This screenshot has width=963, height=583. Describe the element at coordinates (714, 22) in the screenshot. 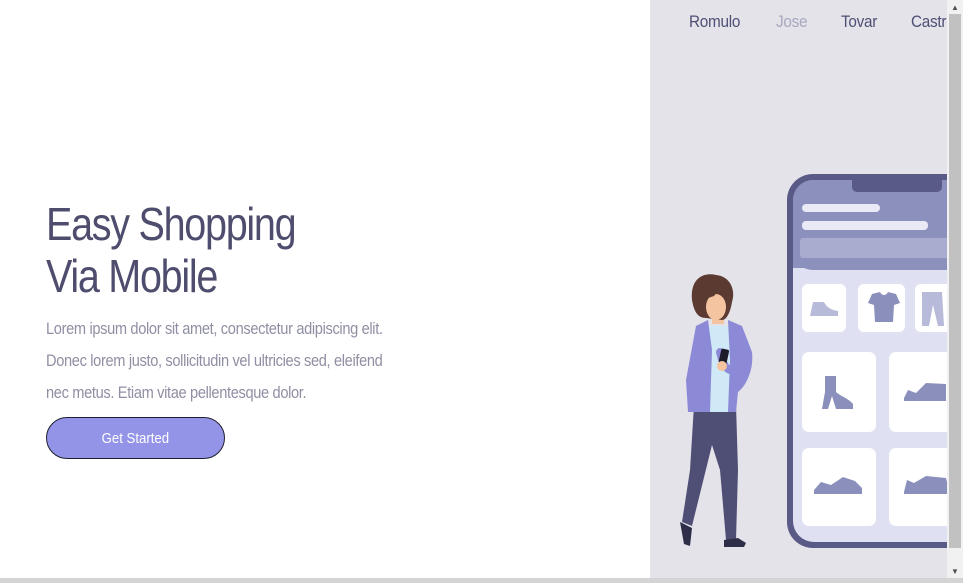

I see `nav-item-romulo: Romulo` at that location.